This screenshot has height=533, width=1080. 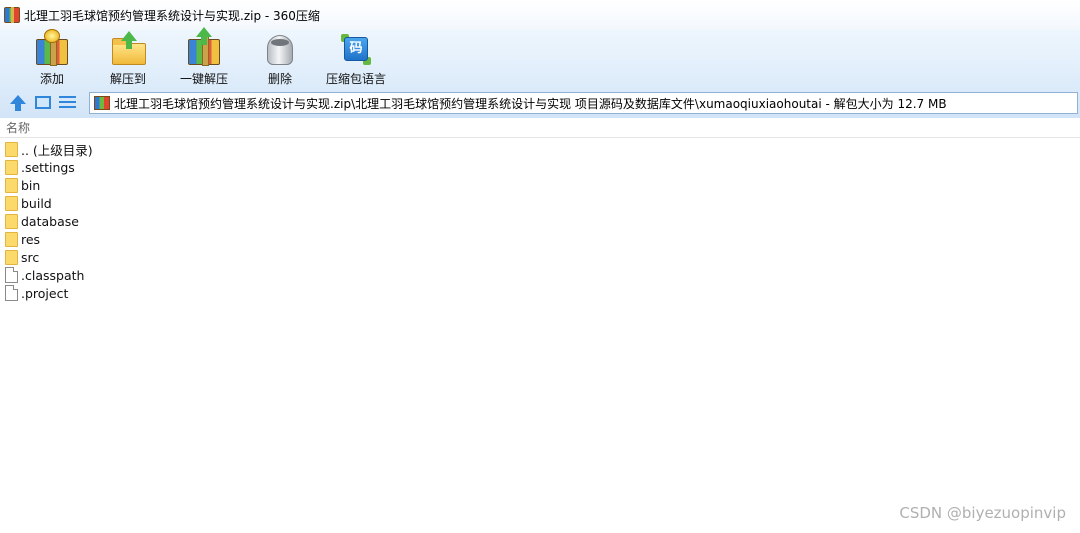 I want to click on archive-language-icon: 码, so click(x=356, y=49).